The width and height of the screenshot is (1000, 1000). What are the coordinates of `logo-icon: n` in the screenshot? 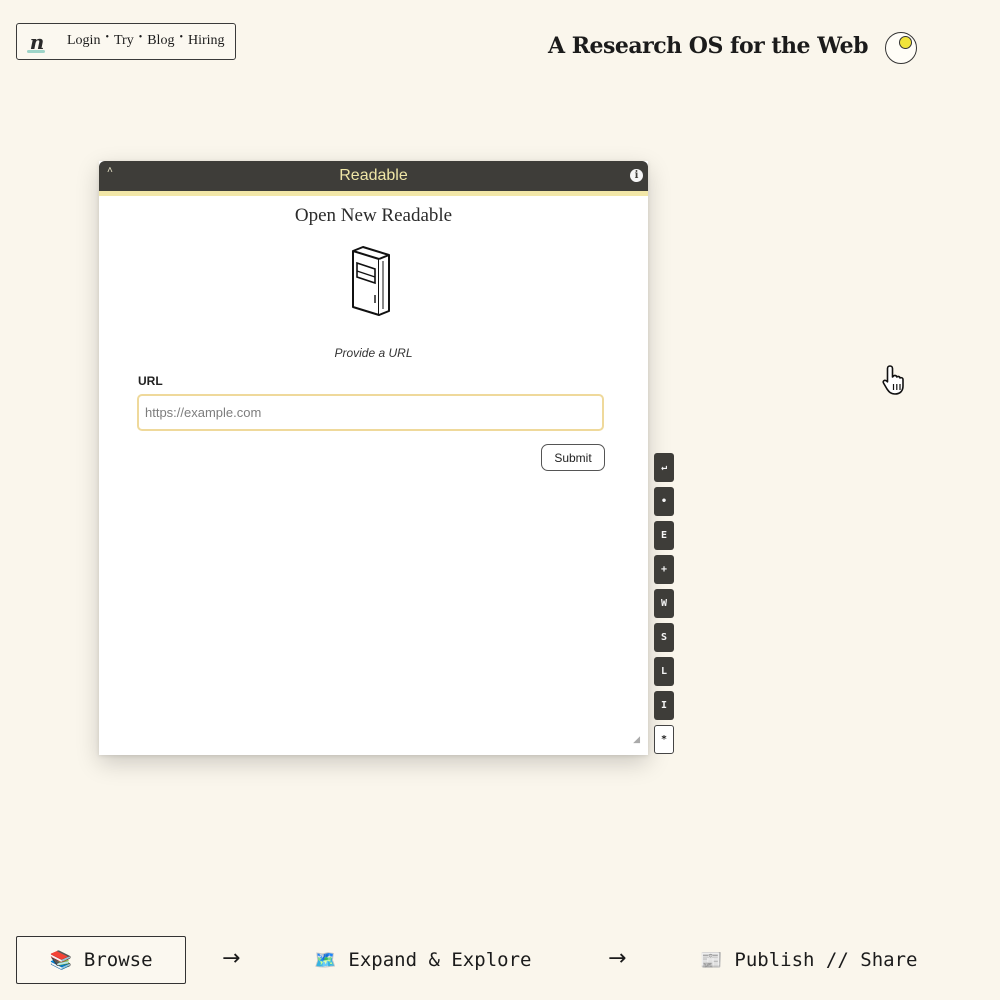 It's located at (37, 42).